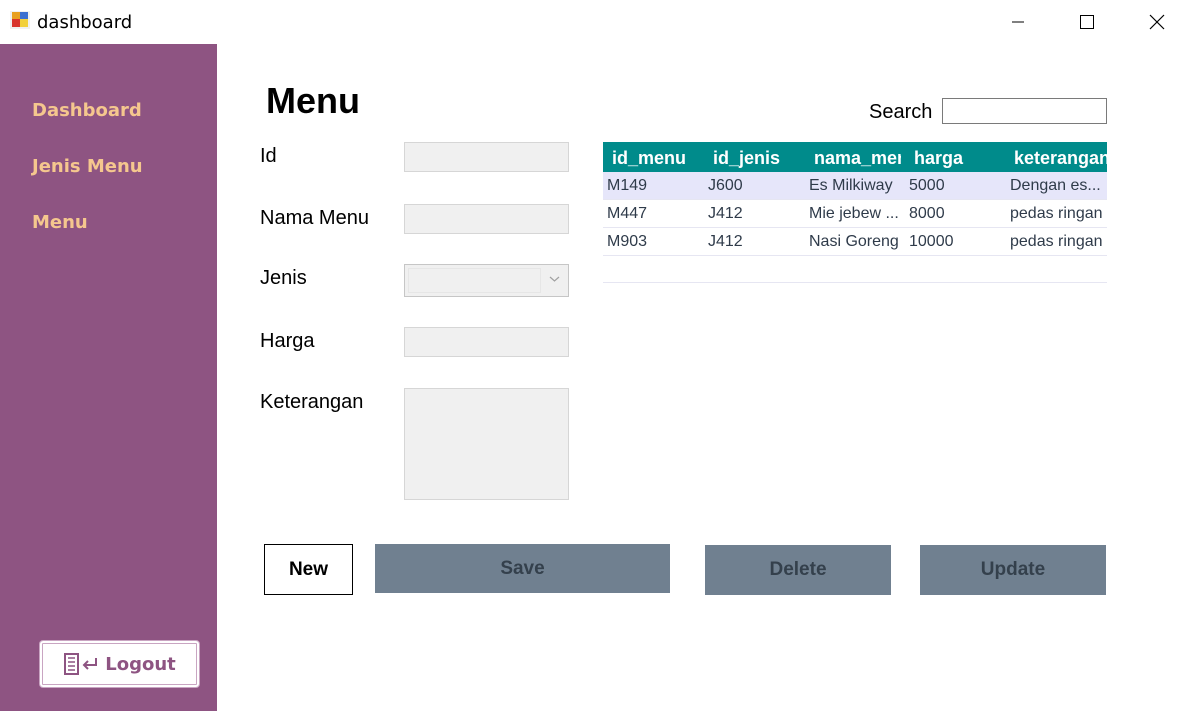 The height and width of the screenshot is (711, 1192). What do you see at coordinates (313, 100) in the screenshot?
I see `page-title: Menu` at bounding box center [313, 100].